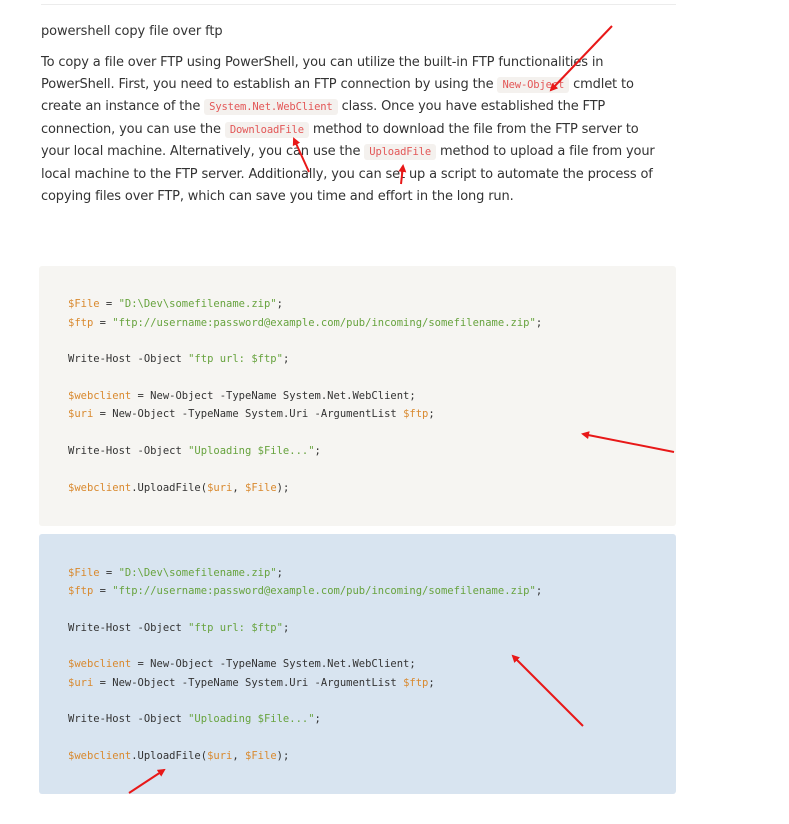 Image resolution: width=789 pixels, height=824 pixels. I want to click on top-divider, so click(358, 4).